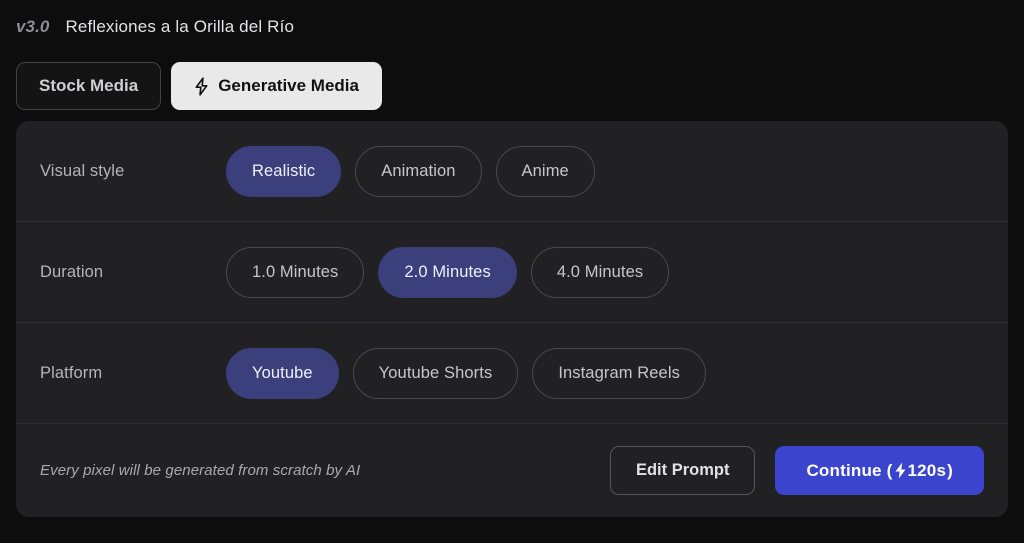 This screenshot has width=1024, height=543. I want to click on continue-suffix-label: ), so click(950, 470).